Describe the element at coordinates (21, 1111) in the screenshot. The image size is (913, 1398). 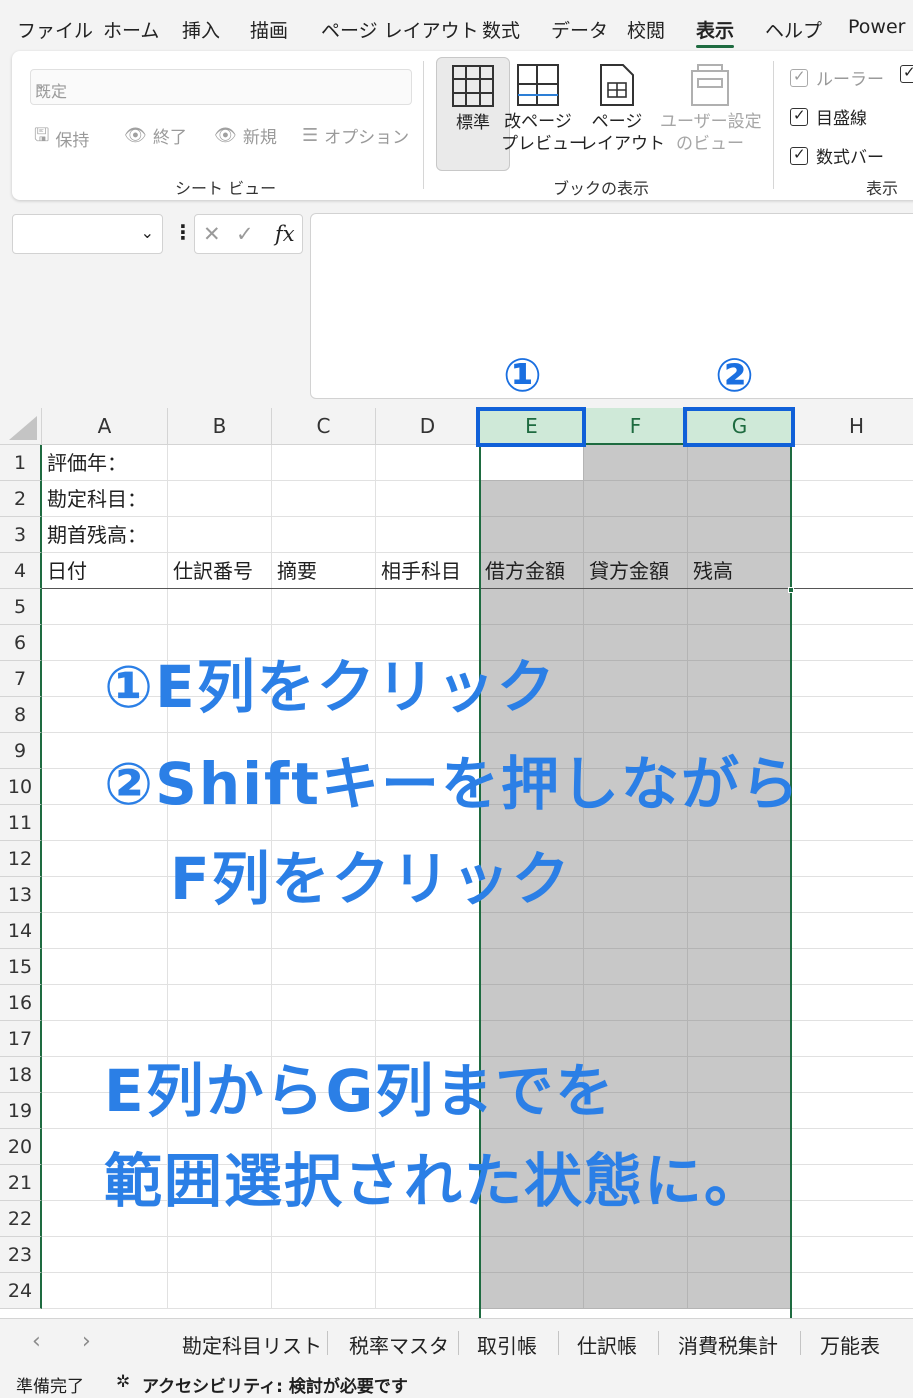
I see `row-header-19: 19` at that location.